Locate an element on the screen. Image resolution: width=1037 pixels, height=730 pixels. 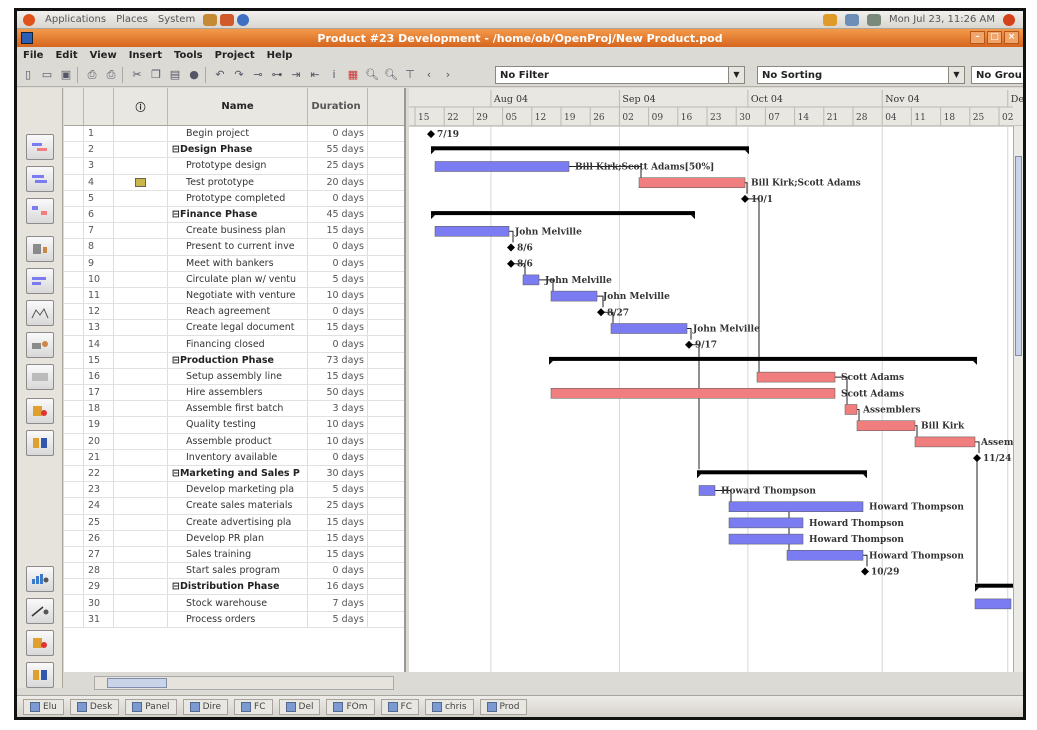
open-icon: ▭ is located at coordinates (47, 75).